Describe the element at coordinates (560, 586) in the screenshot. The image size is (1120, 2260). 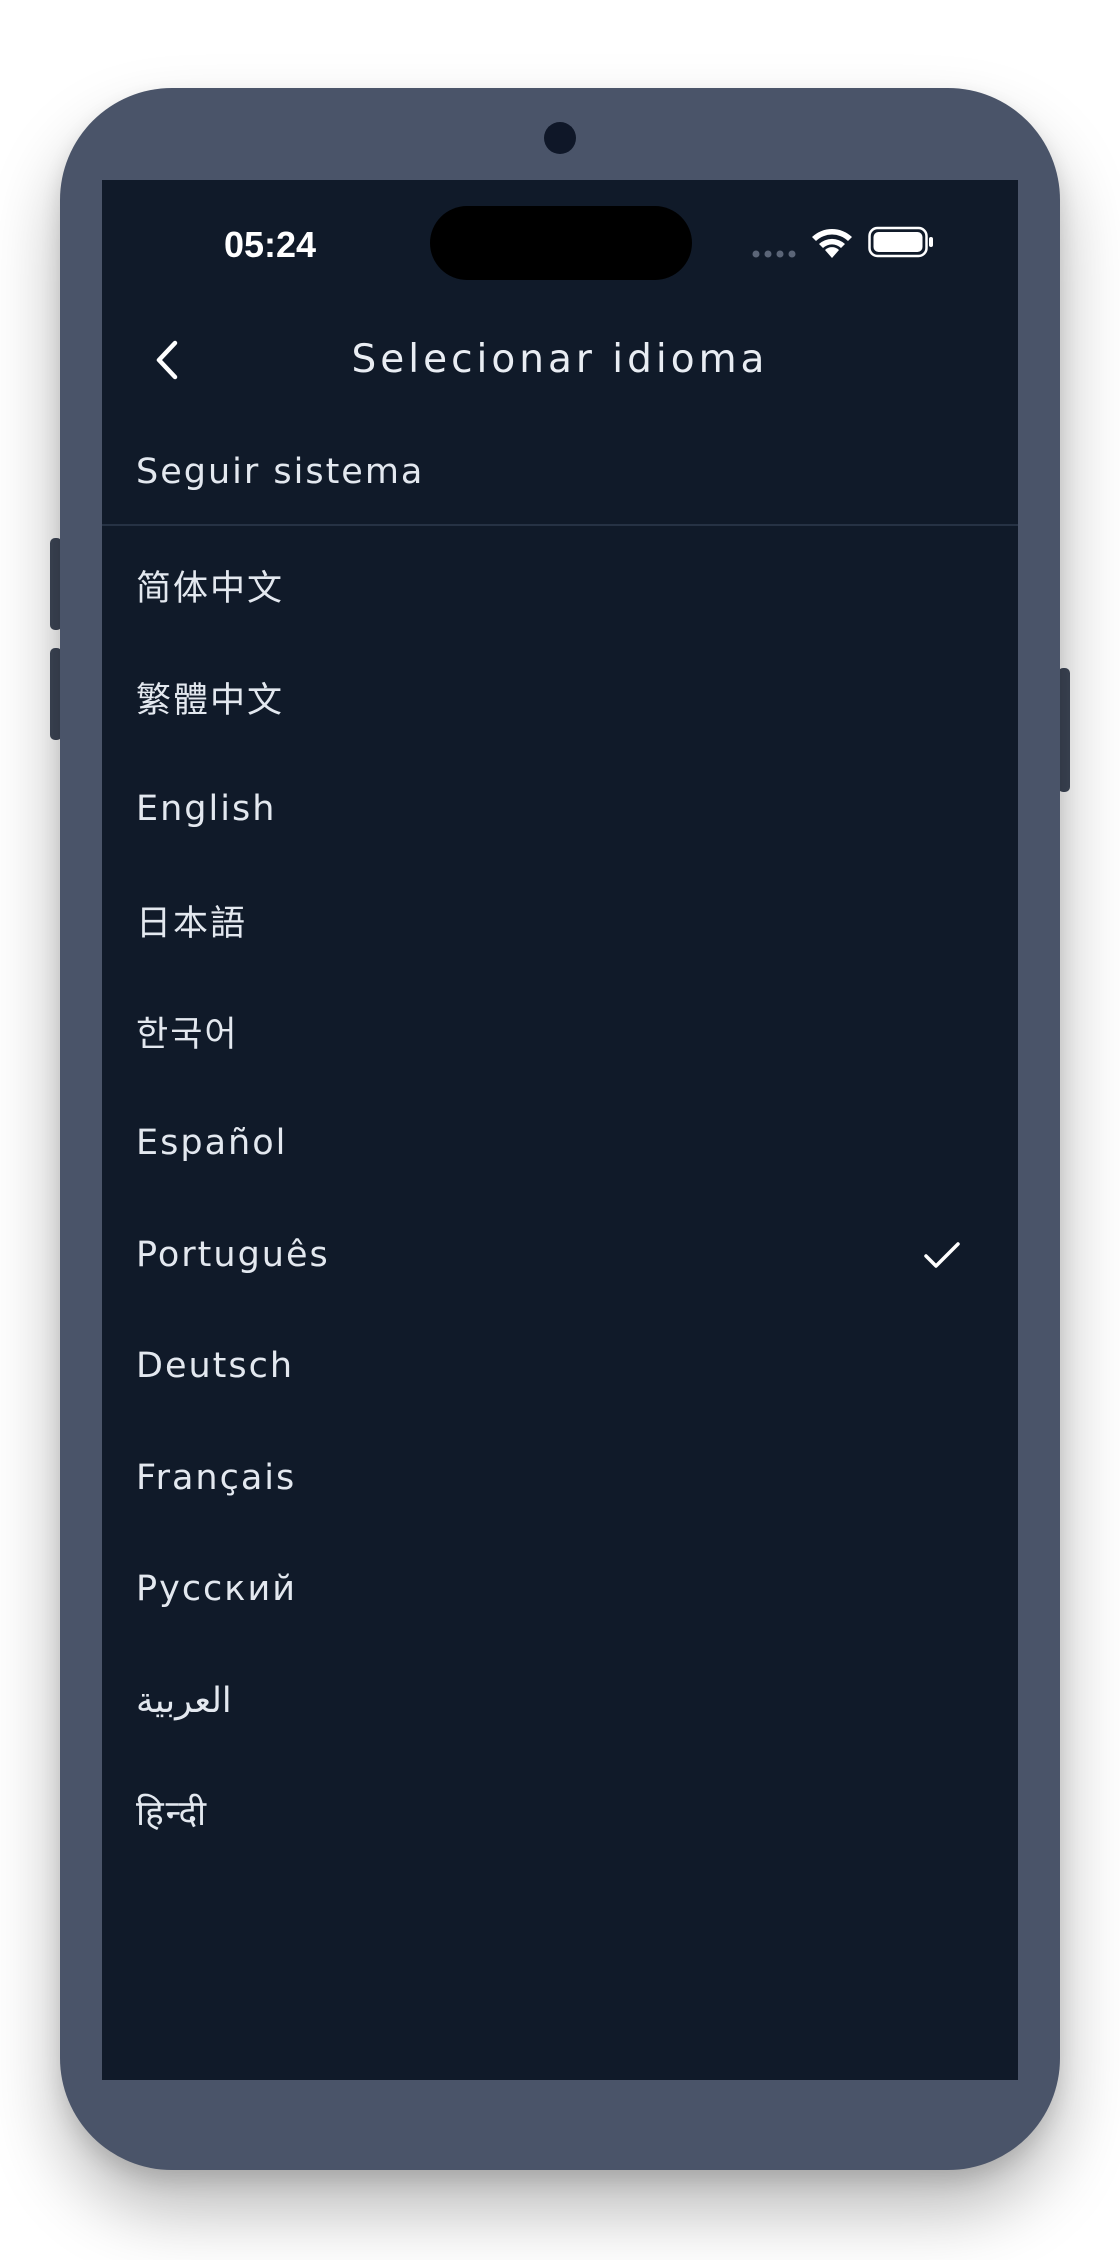
I see `language-option: 简体中文` at that location.